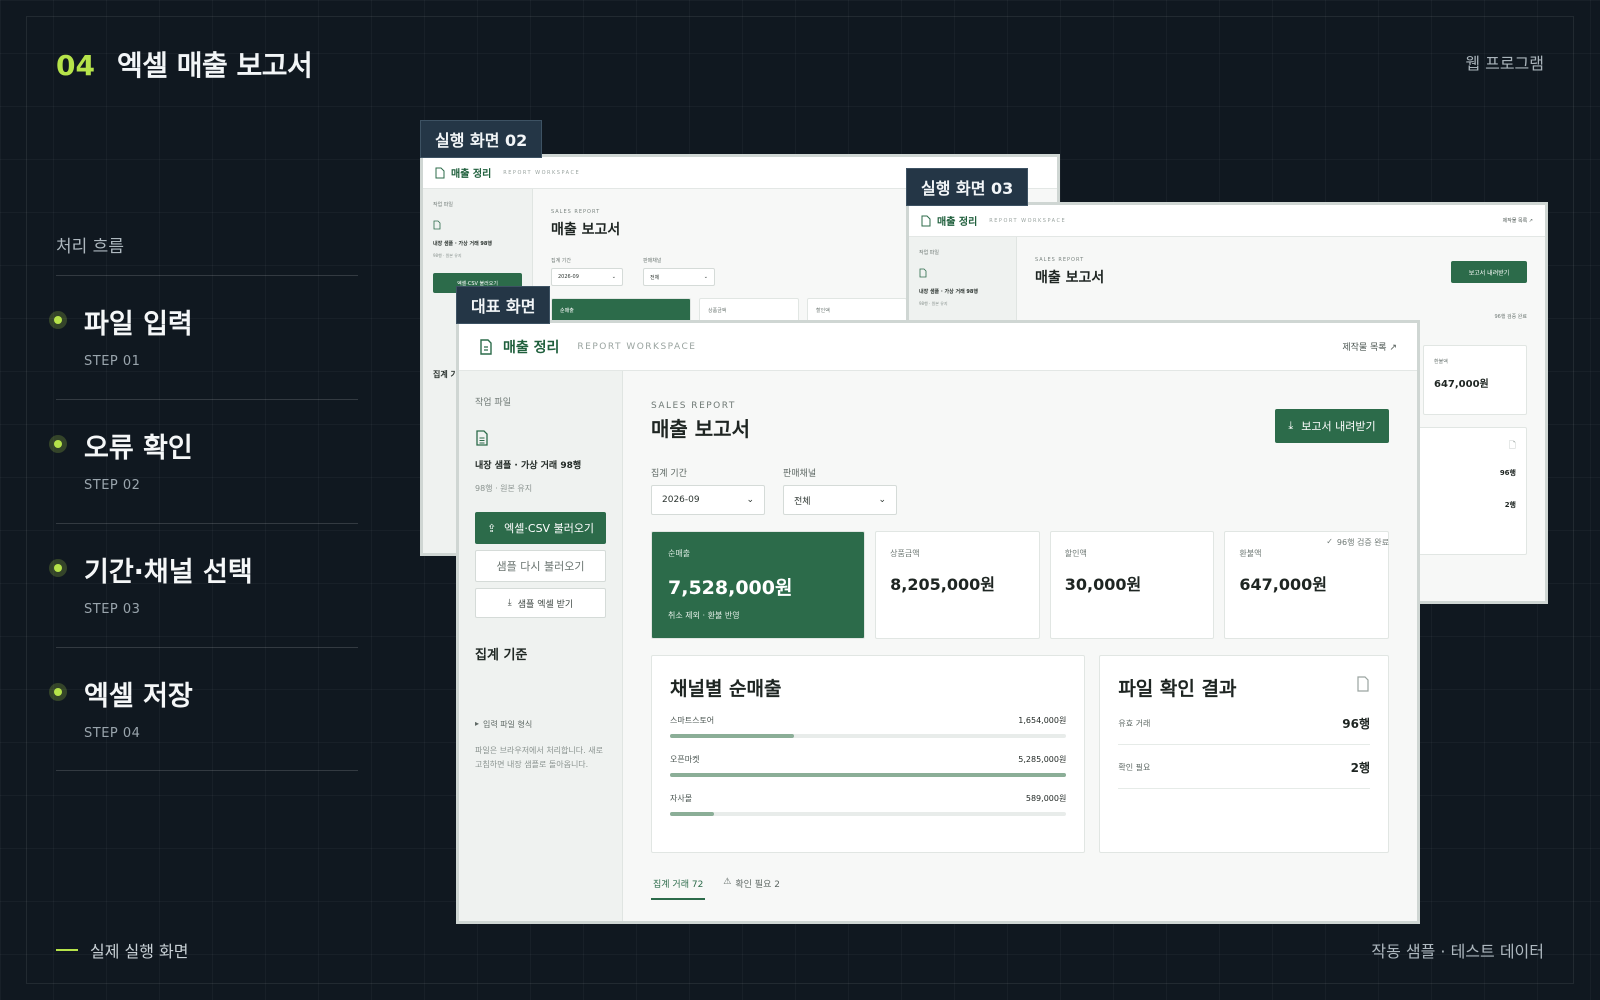 This screenshot has height=1000, width=1600. What do you see at coordinates (471, 174) in the screenshot?
I see `screen2-brand-label: 매출 정리` at bounding box center [471, 174].